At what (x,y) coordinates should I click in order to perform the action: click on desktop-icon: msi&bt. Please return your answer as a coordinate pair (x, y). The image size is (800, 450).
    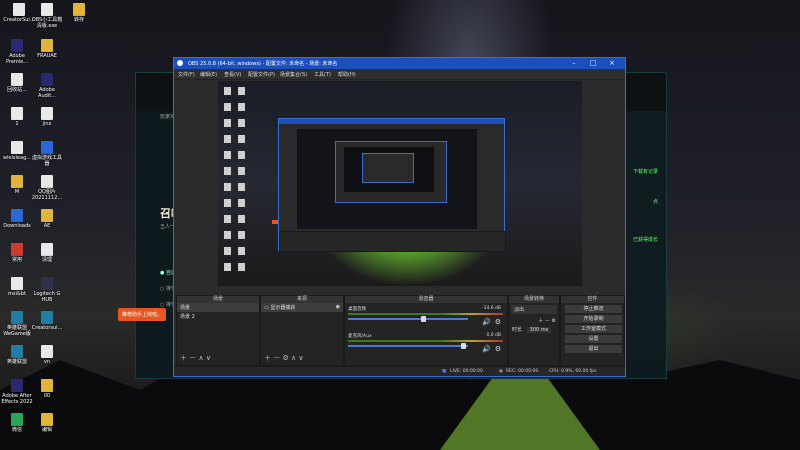
    Looking at the image, I should click on (17, 291).